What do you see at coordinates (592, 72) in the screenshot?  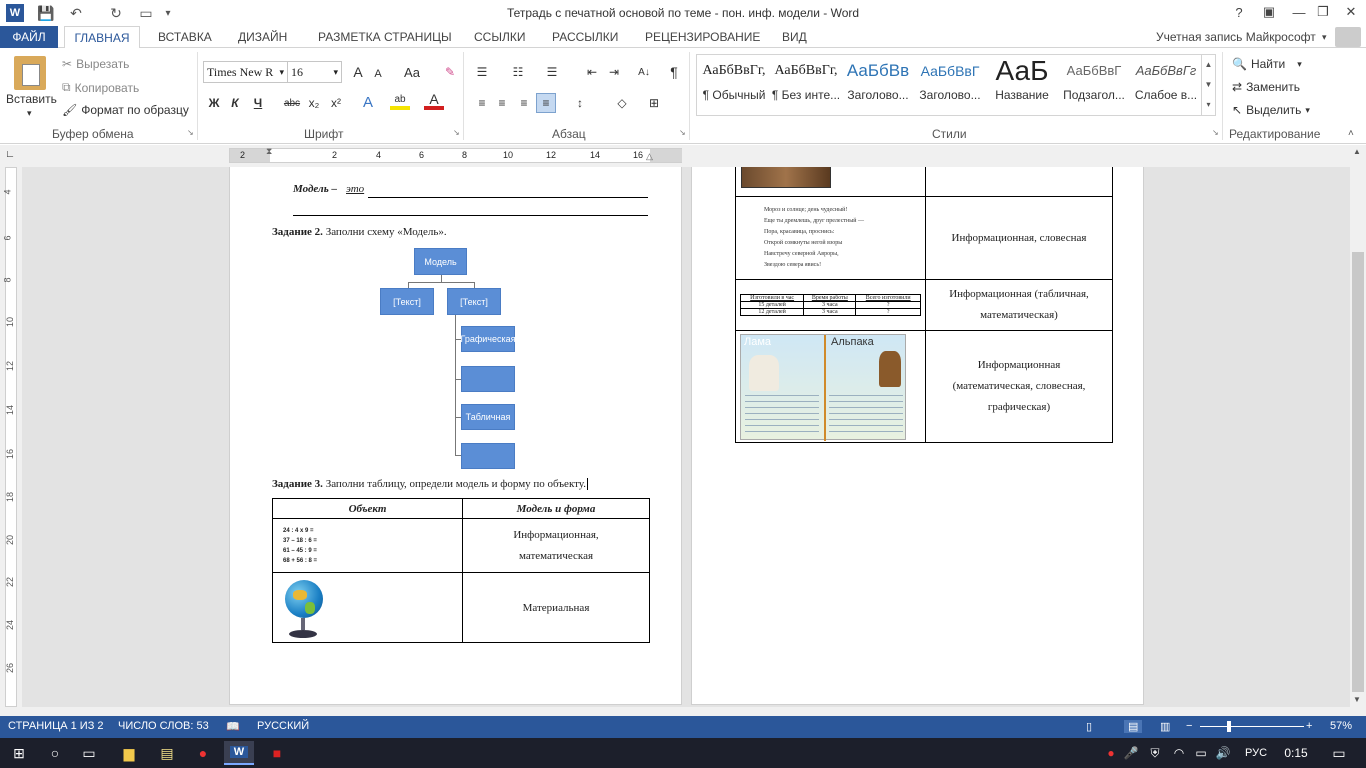 I see `decrease-indent-icon: ⇤` at bounding box center [592, 72].